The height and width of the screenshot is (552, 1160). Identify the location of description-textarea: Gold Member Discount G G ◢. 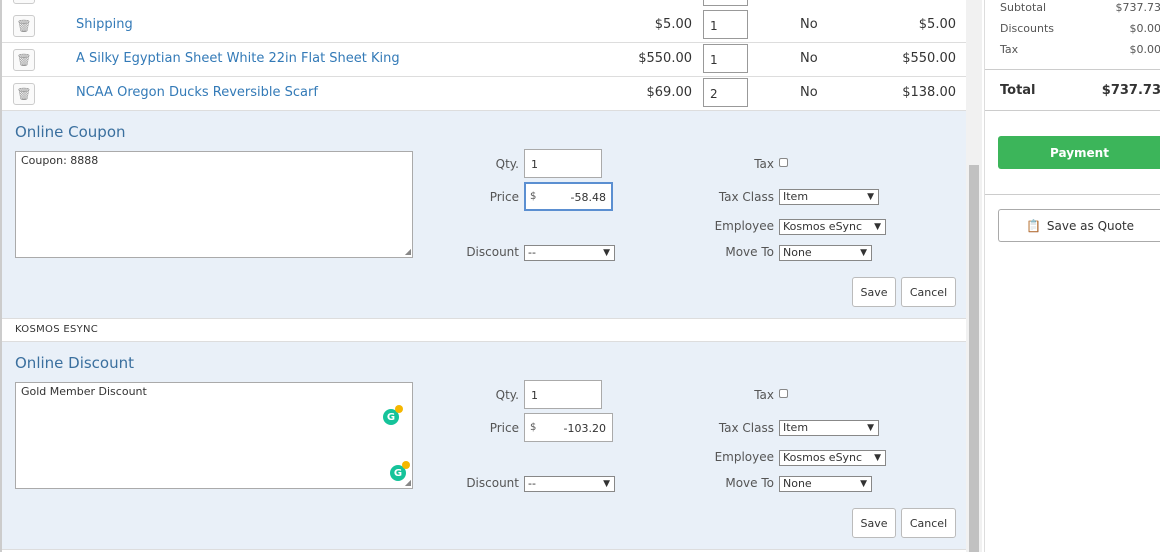
(214, 435).